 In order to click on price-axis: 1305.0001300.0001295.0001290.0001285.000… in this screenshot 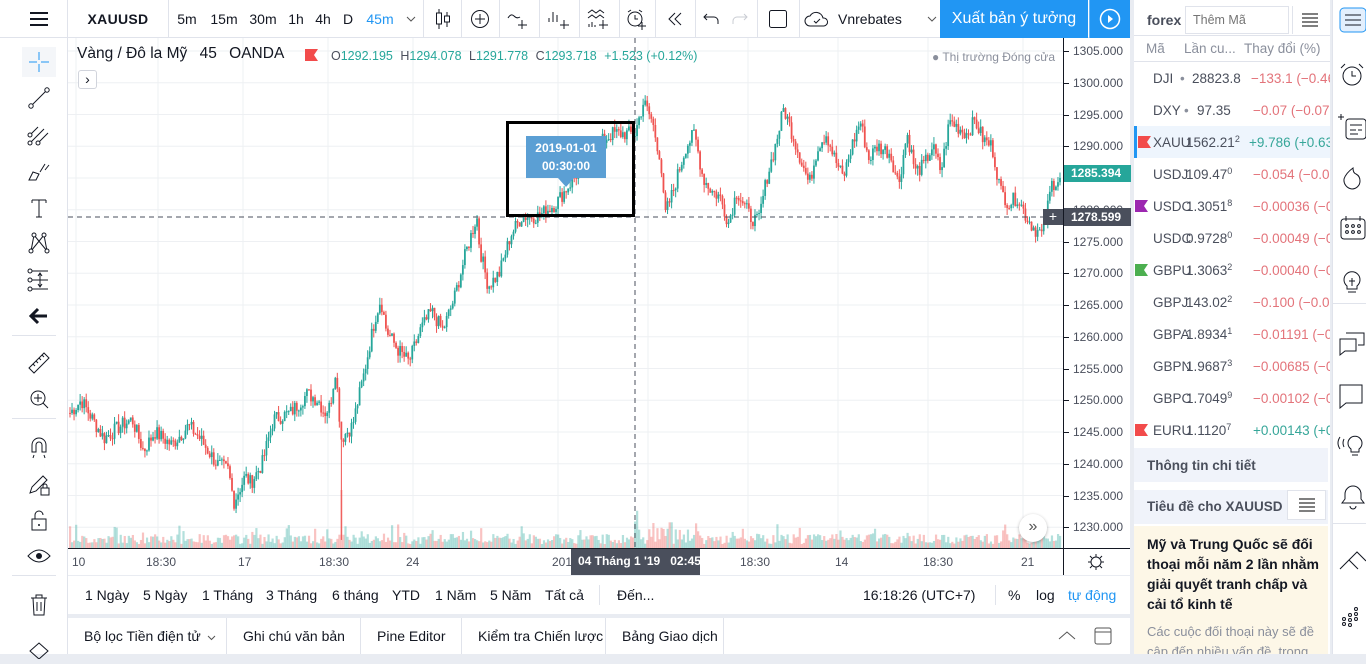, I will do `click(1097, 293)`.